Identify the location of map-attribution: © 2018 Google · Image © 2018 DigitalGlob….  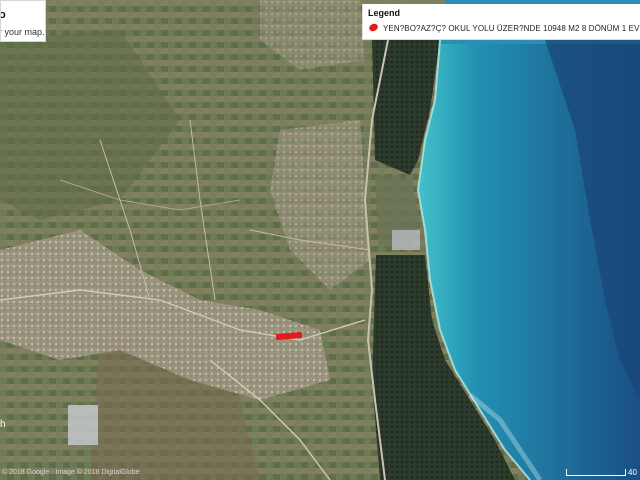
(71, 472).